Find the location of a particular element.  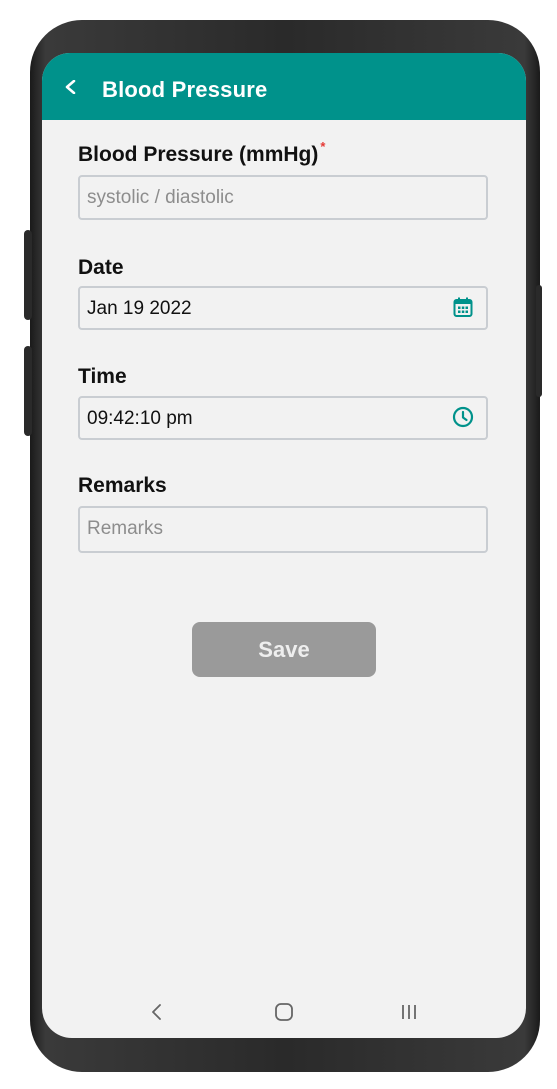

remarks-placeholder: Remarks is located at coordinates (125, 528).